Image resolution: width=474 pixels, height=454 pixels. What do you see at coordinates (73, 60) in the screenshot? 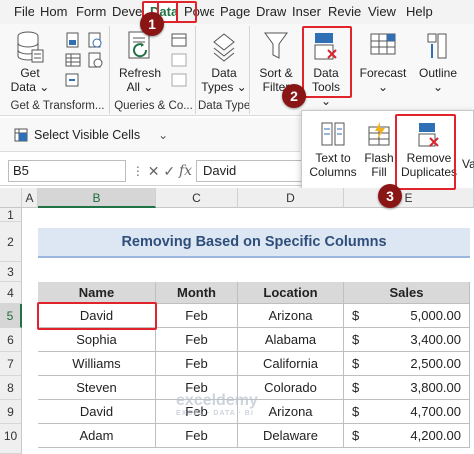
I see `from-table-icon` at bounding box center [73, 60].